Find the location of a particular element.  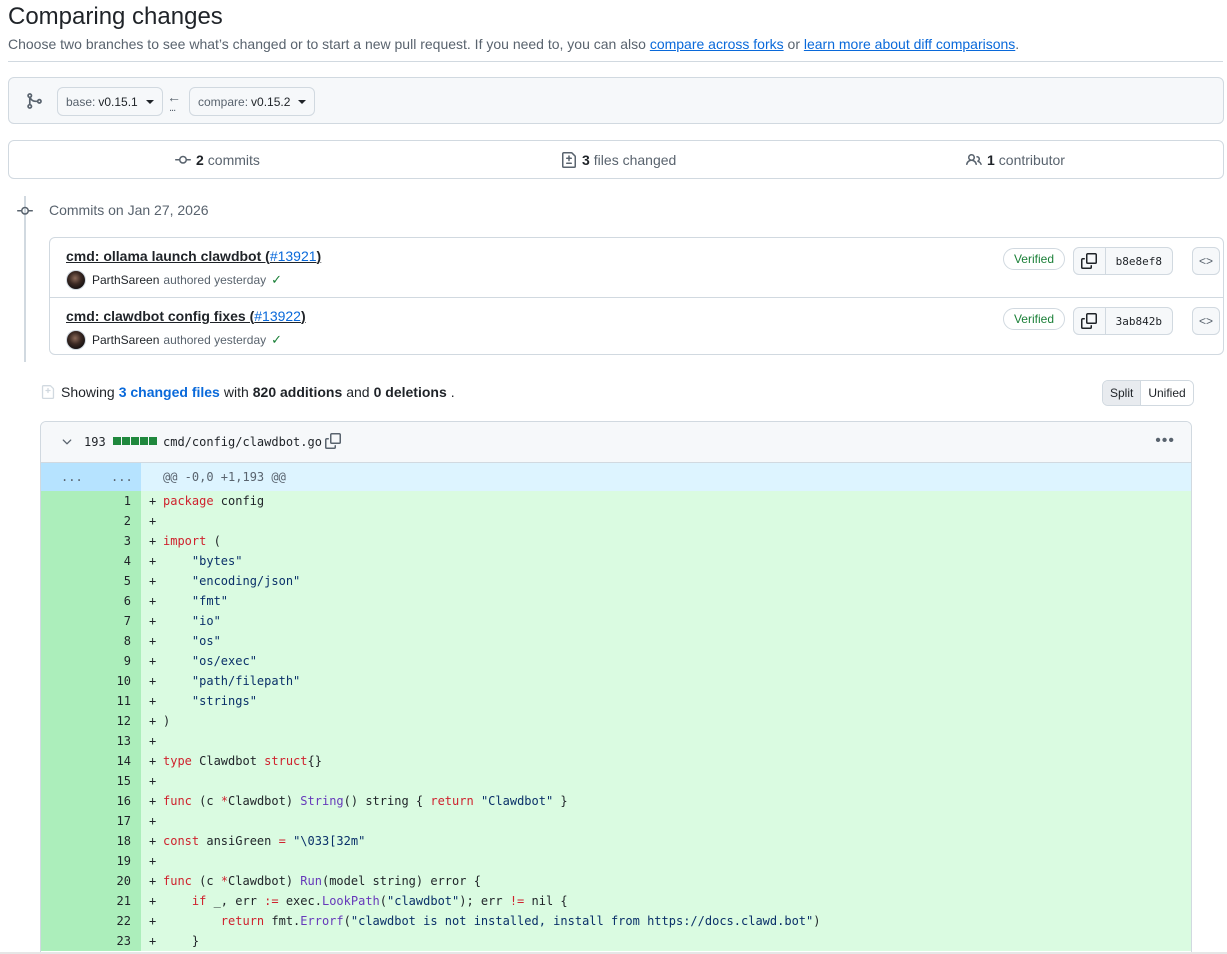

compare-branch-select: compare: v0.15.2 is located at coordinates (252, 101).